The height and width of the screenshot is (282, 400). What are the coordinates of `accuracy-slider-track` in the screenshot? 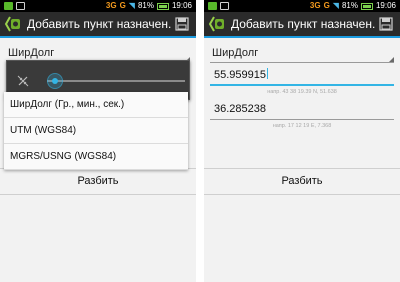 It's located at (116, 81).